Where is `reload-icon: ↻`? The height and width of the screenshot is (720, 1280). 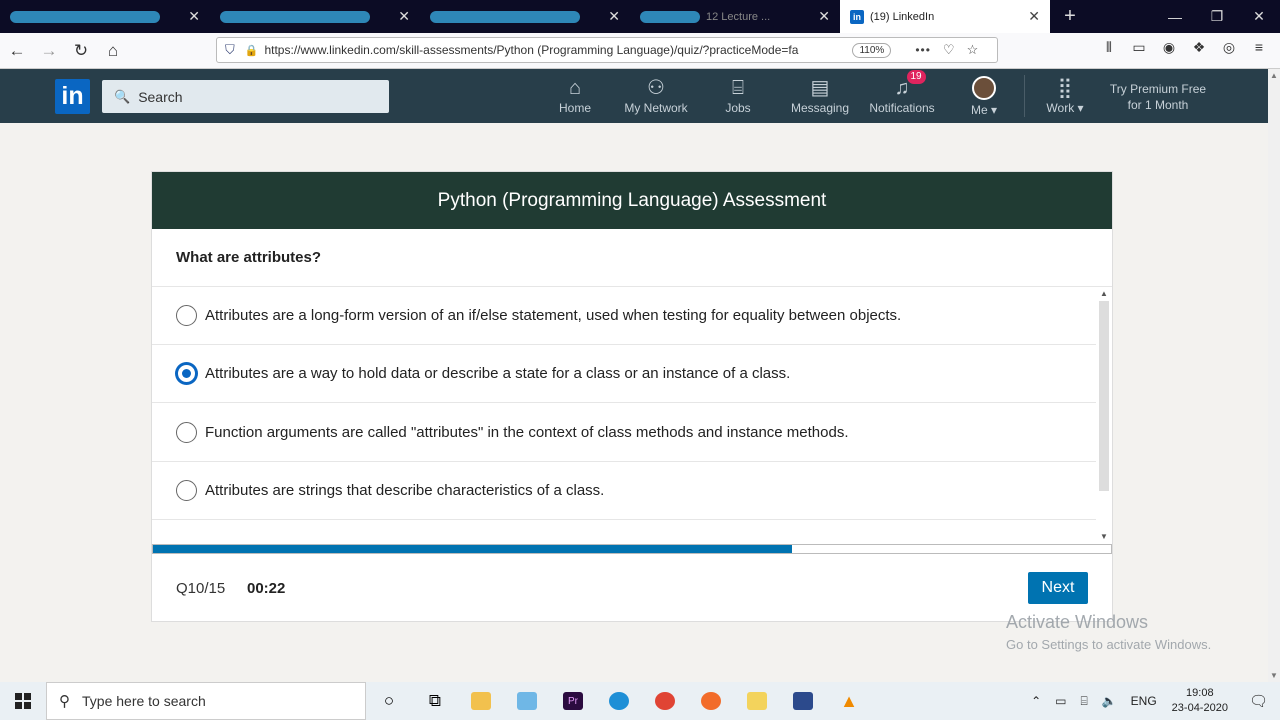
reload-icon: ↻ is located at coordinates (81, 51).